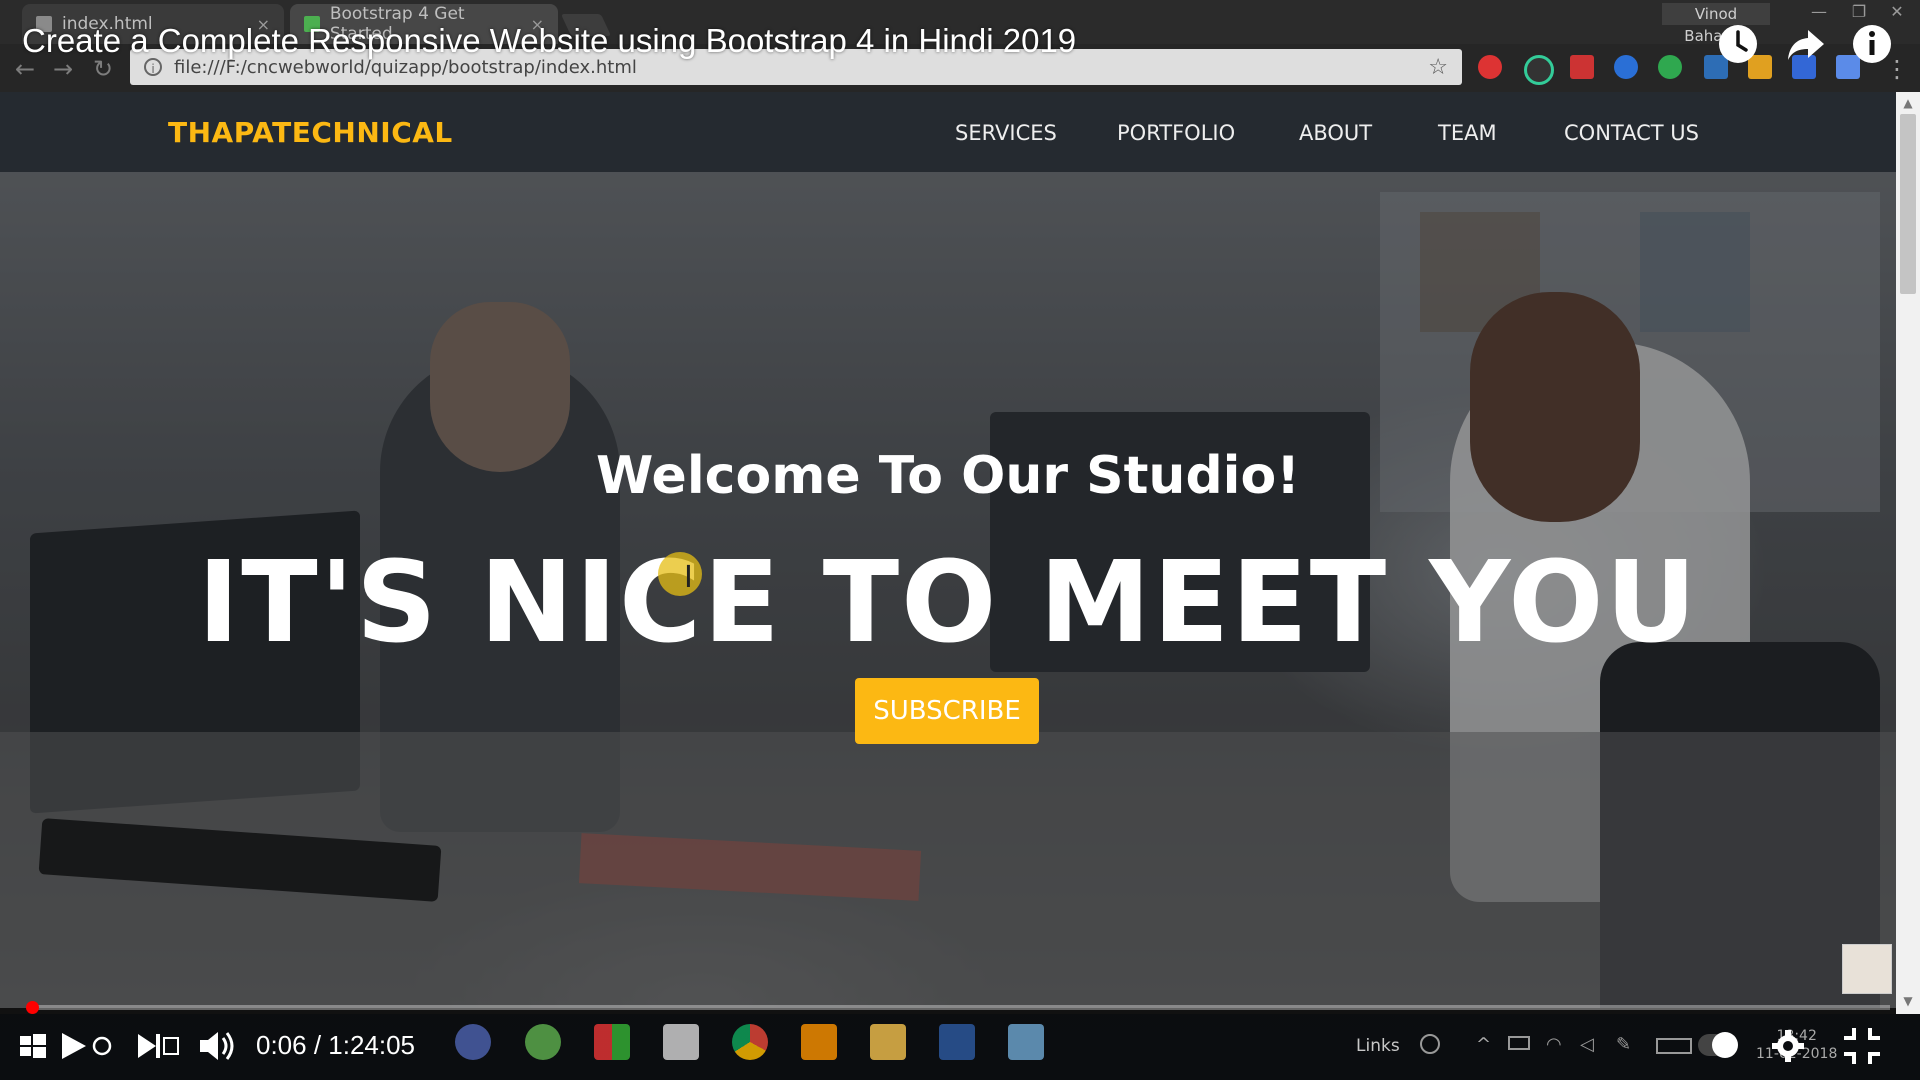 The width and height of the screenshot is (1920, 1080). Describe the element at coordinates (960, 1007) in the screenshot. I see `video-progress-track` at that location.